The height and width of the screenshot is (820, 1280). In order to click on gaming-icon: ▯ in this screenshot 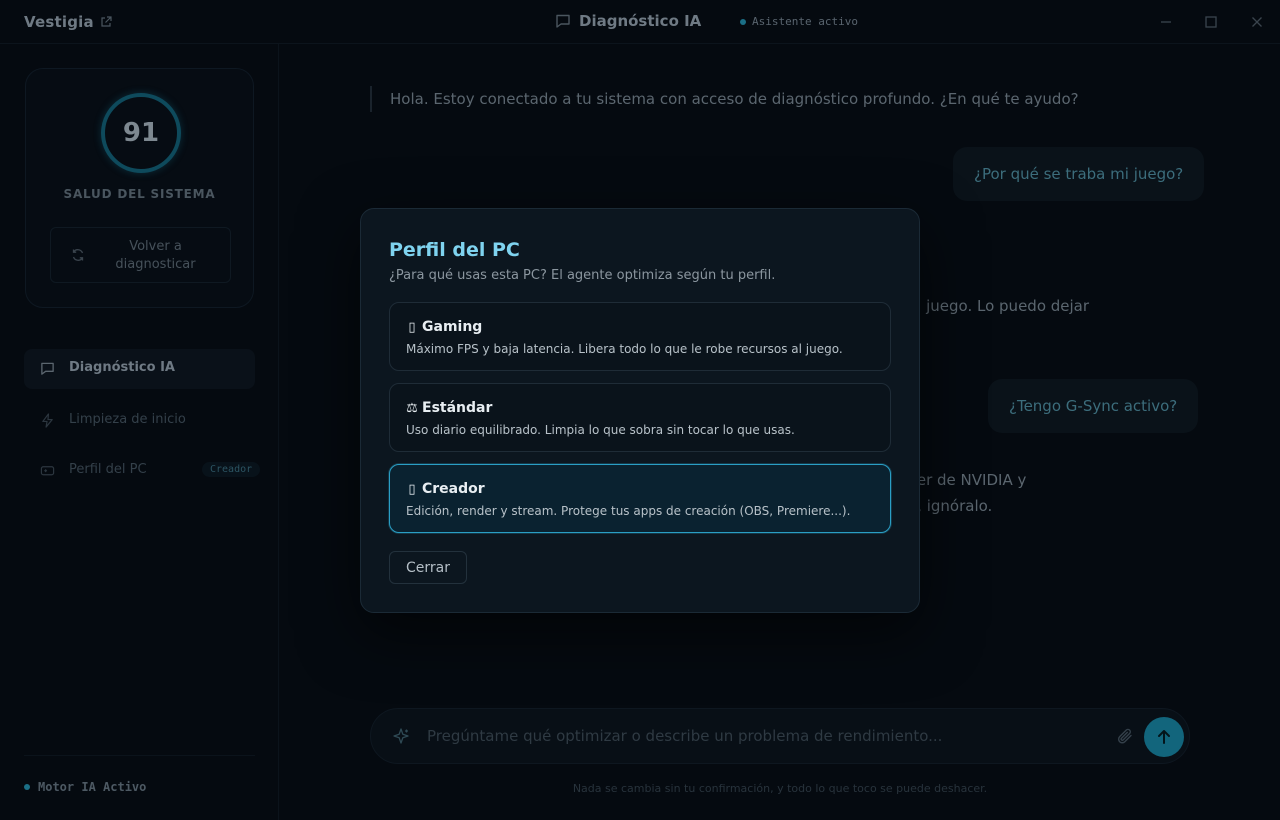, I will do `click(412, 327)`.